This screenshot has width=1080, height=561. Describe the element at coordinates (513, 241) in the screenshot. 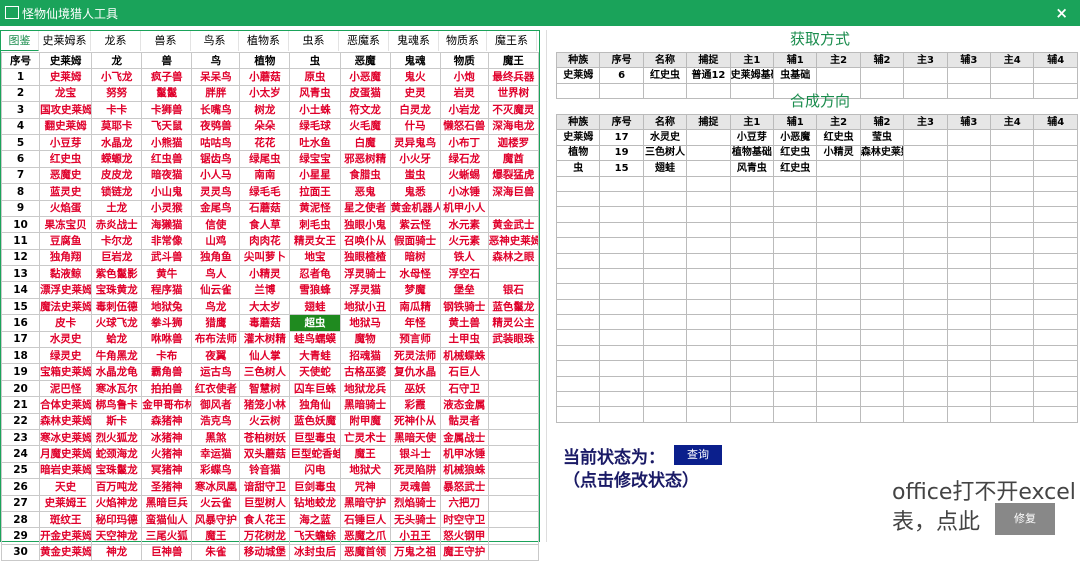

I see `monster-cell: 恶神史莱姆` at that location.